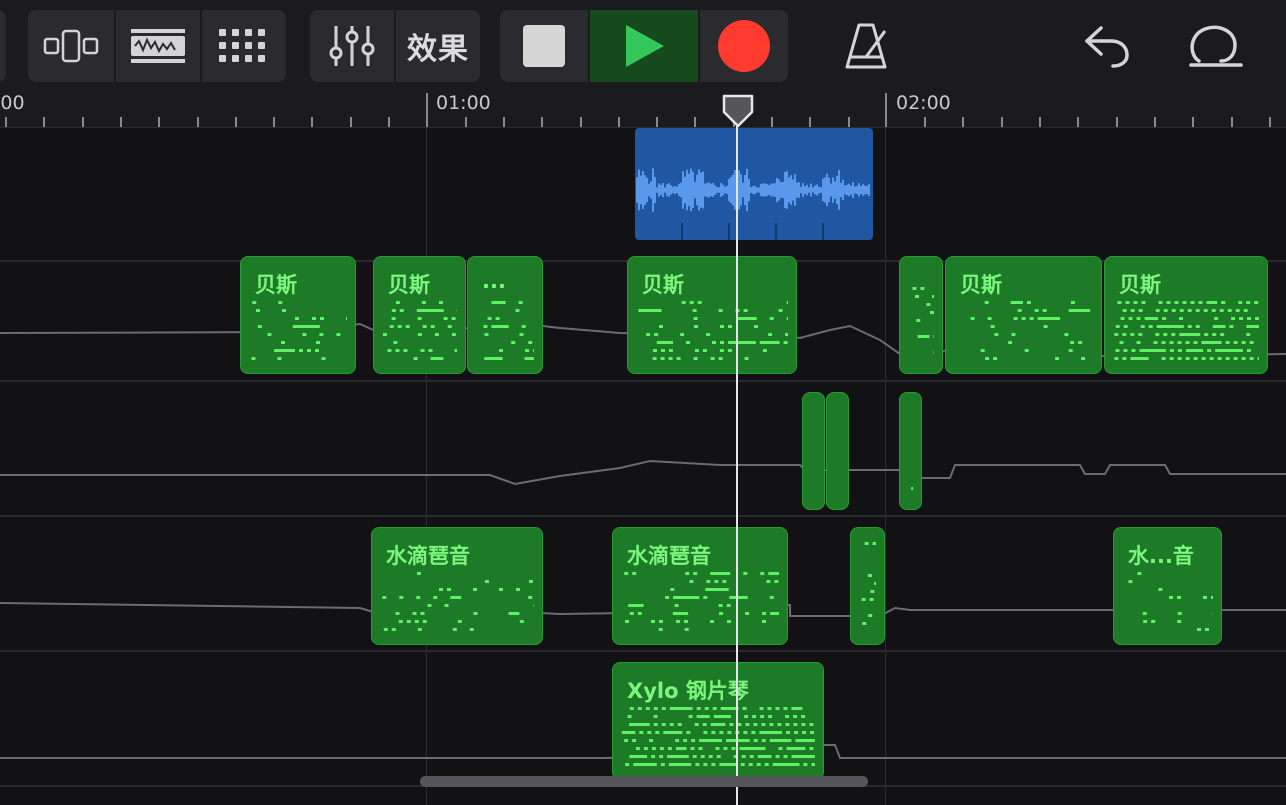 The width and height of the screenshot is (1286, 805). Describe the element at coordinates (243, 46) in the screenshot. I see `live-loops-button` at that location.